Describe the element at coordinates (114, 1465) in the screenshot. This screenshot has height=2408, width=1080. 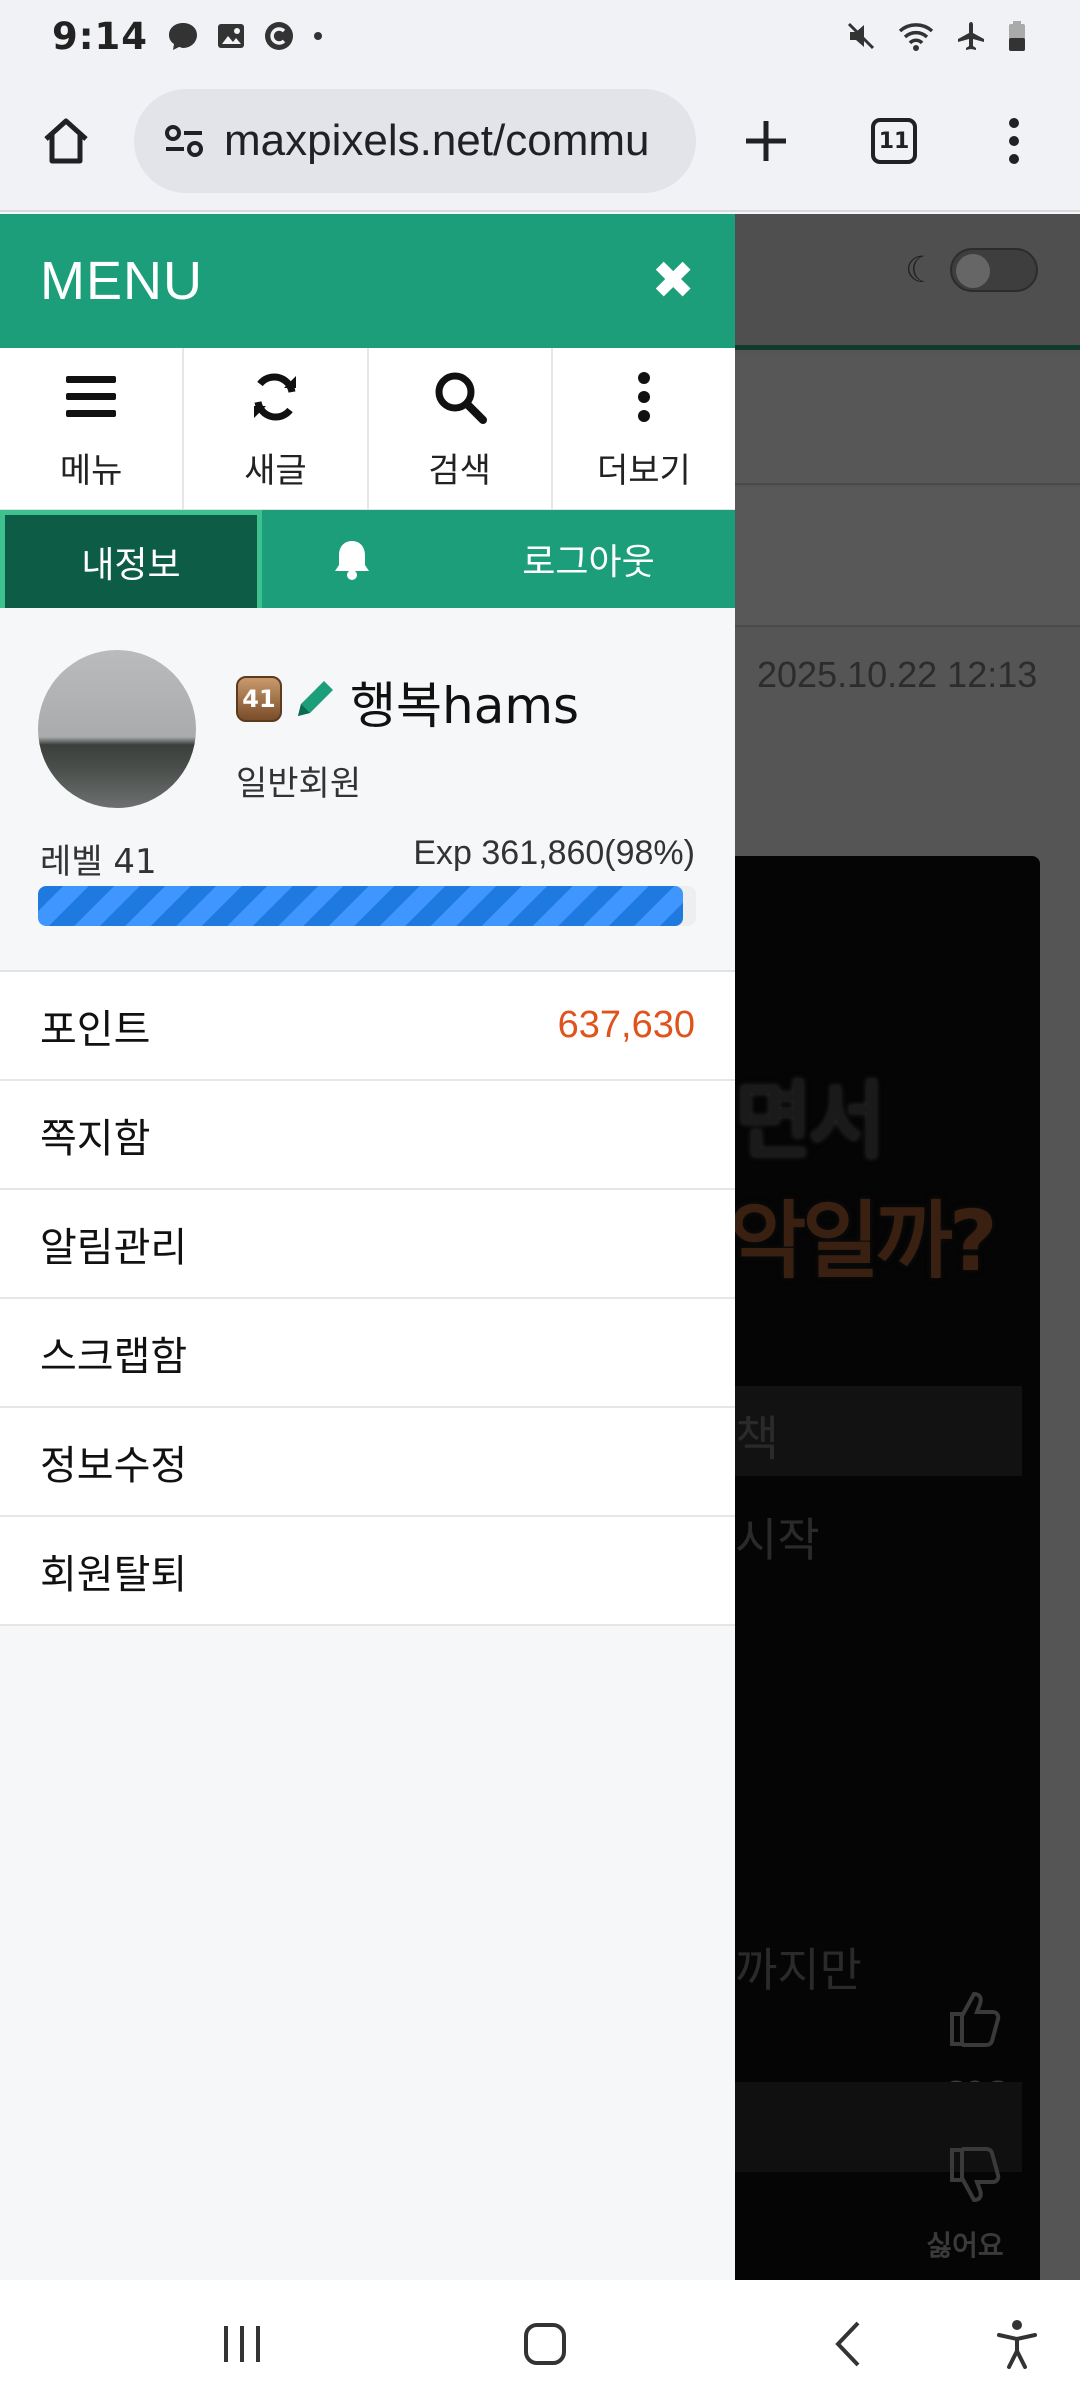
I see `menu-item-label: 정보수정` at that location.